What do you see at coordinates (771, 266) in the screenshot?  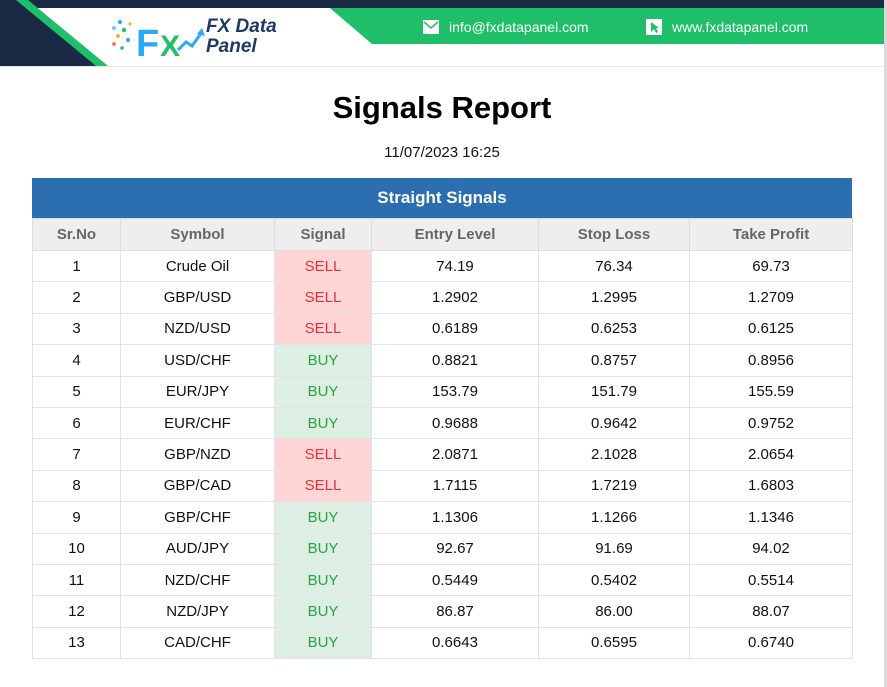 I see `take-profit-cell: 69.73` at bounding box center [771, 266].